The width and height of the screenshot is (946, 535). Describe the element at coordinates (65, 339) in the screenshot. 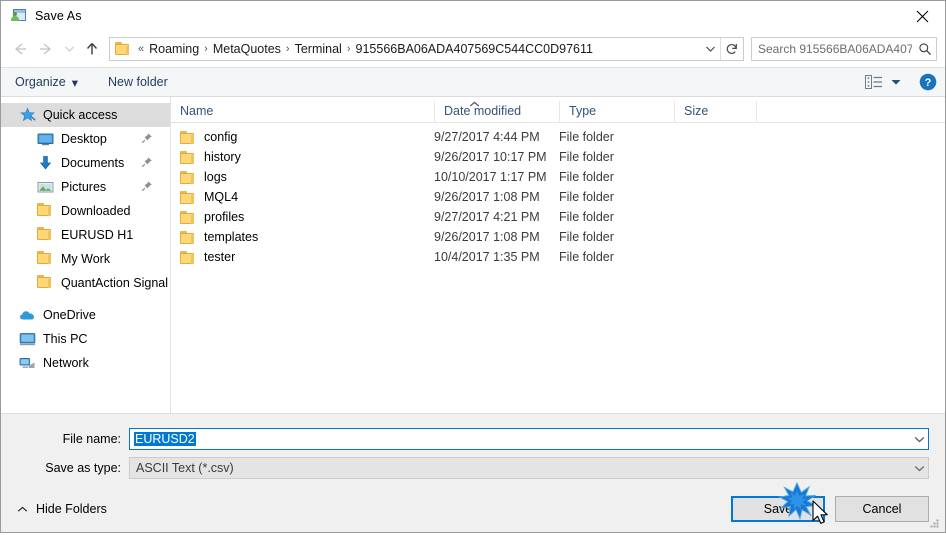

I see `sidebar-item-label: This PC` at that location.